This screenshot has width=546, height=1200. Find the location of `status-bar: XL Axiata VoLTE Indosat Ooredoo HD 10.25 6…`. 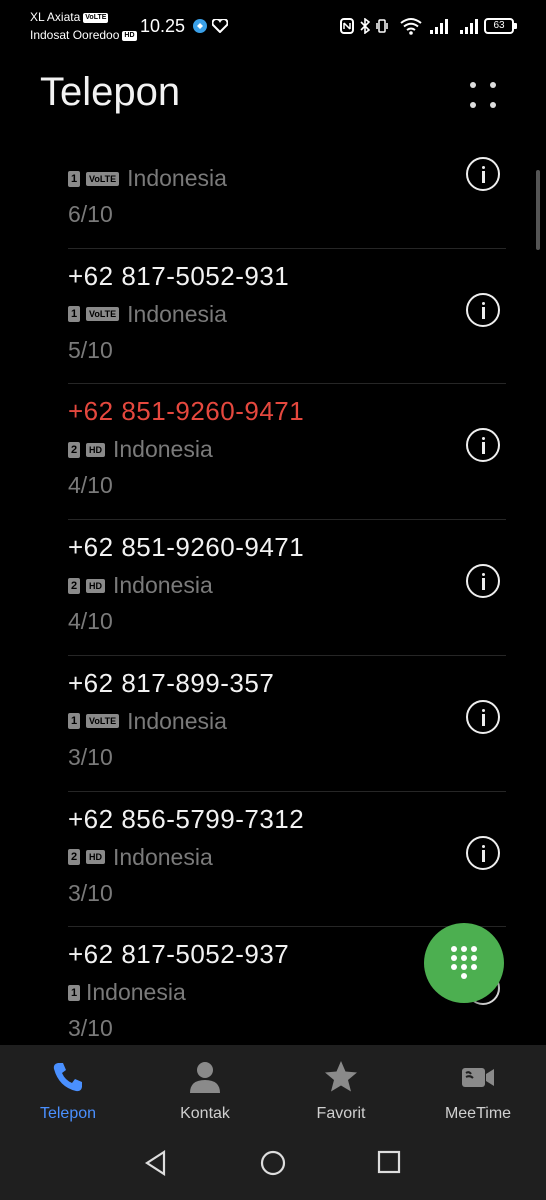

status-bar: XL Axiata VoLTE Indosat Ooredoo HD 10.25 6… is located at coordinates (273, 28).